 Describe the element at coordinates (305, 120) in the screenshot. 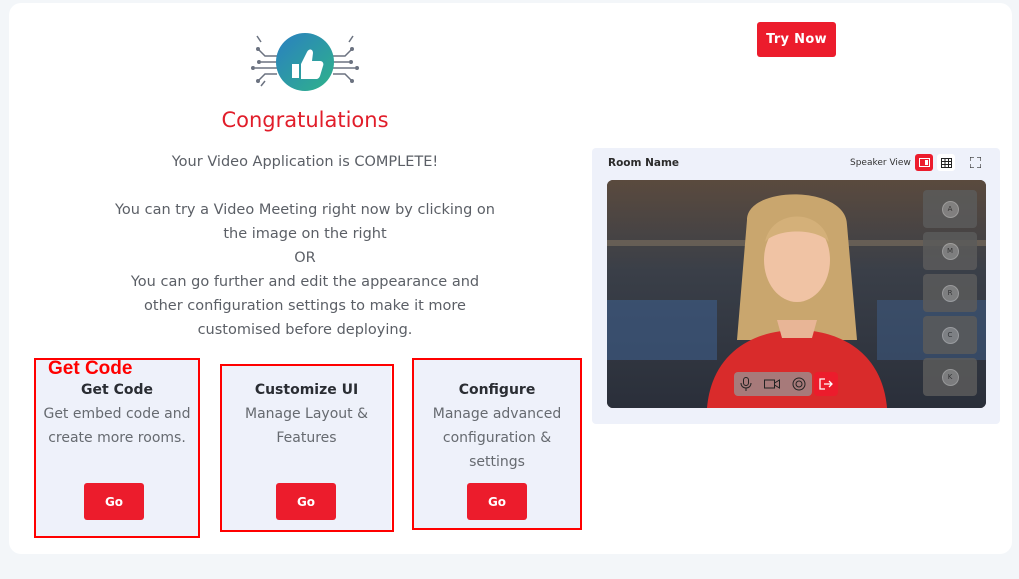

I see `congratulations-title: Congratulations` at that location.